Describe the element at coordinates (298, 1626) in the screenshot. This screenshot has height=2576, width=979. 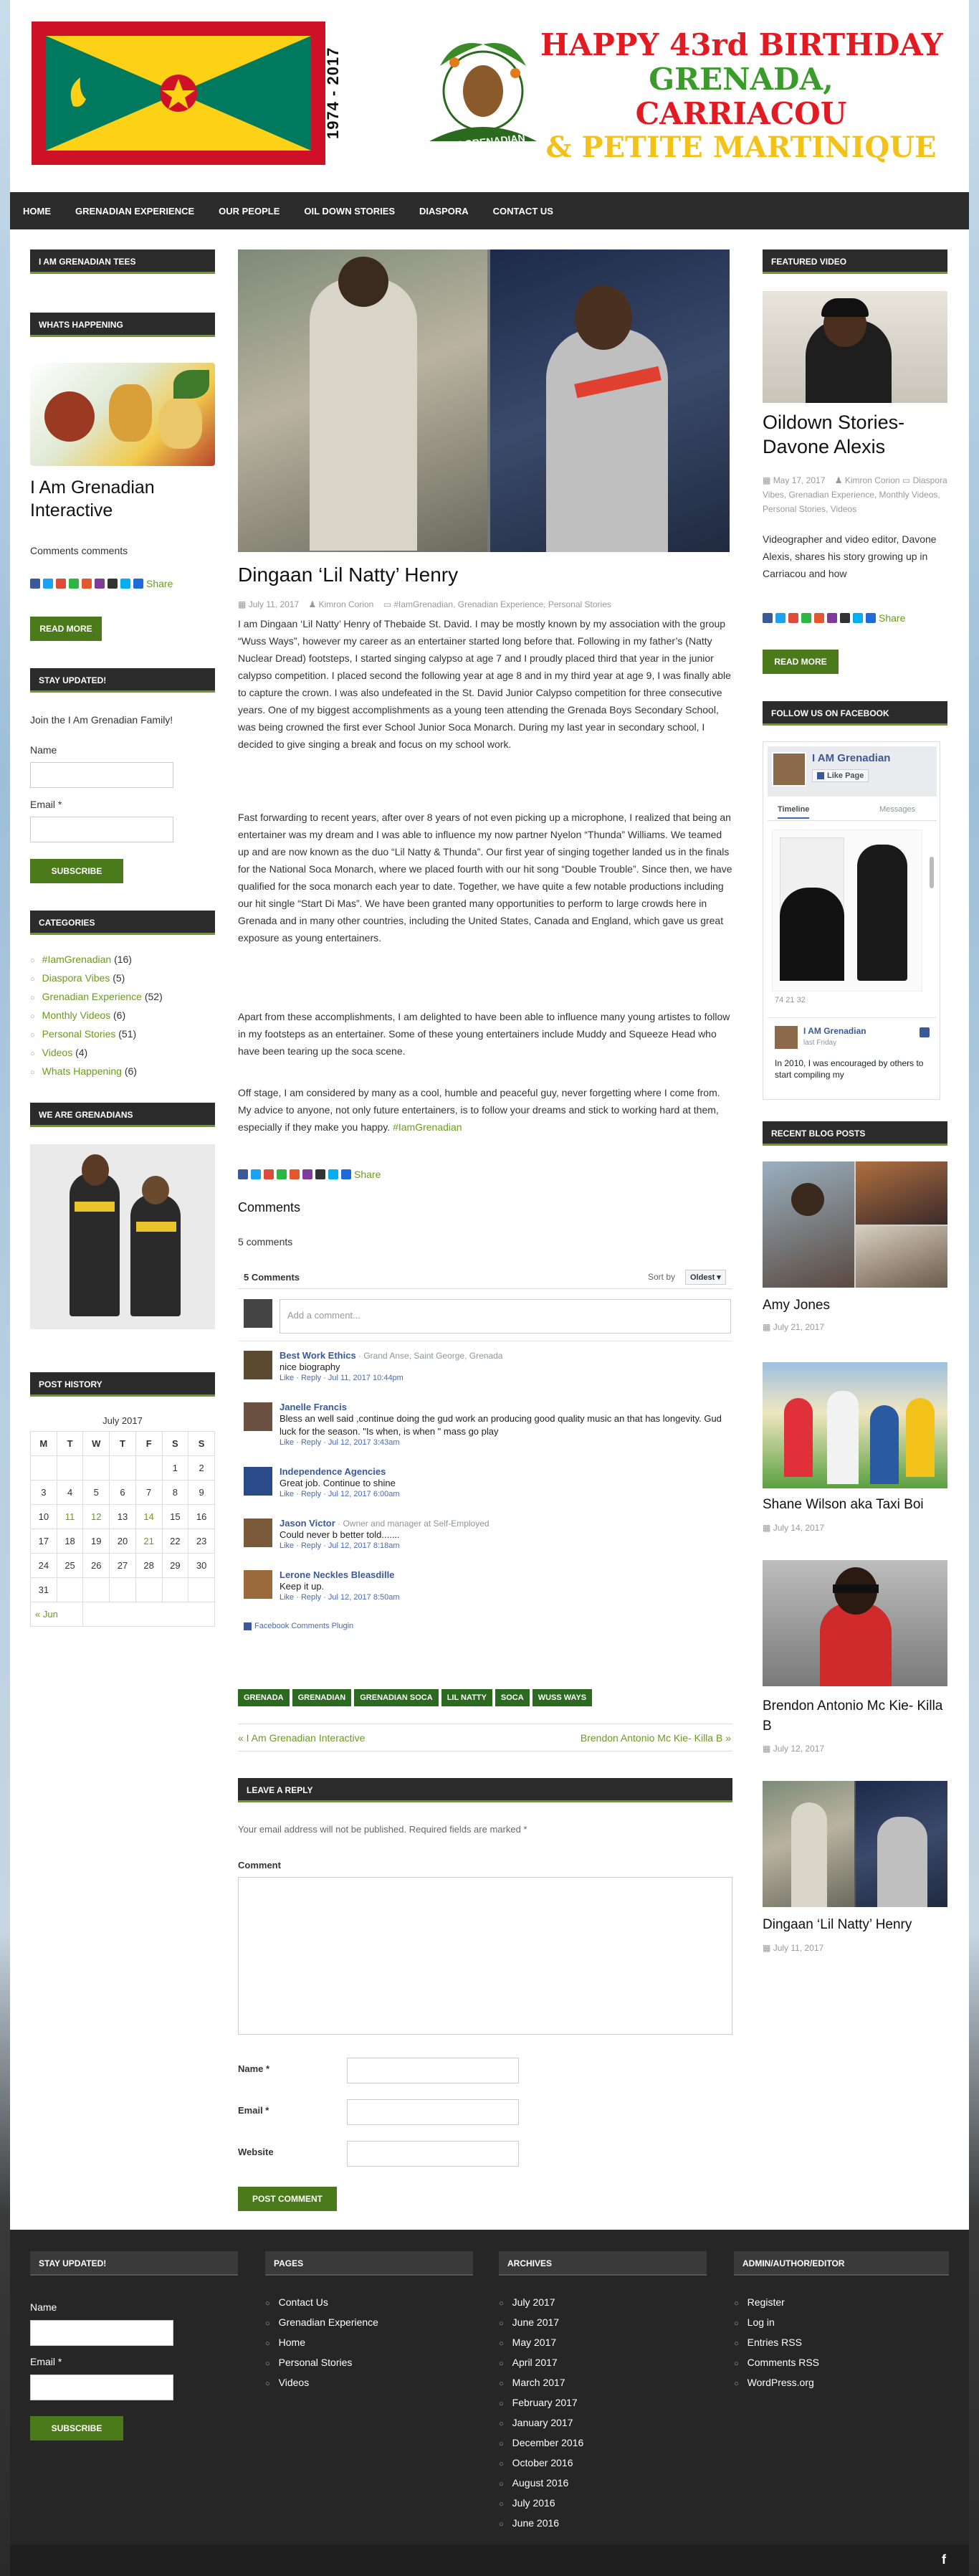
I see `fb-plugin-link: Facebook Comments Plugin` at that location.